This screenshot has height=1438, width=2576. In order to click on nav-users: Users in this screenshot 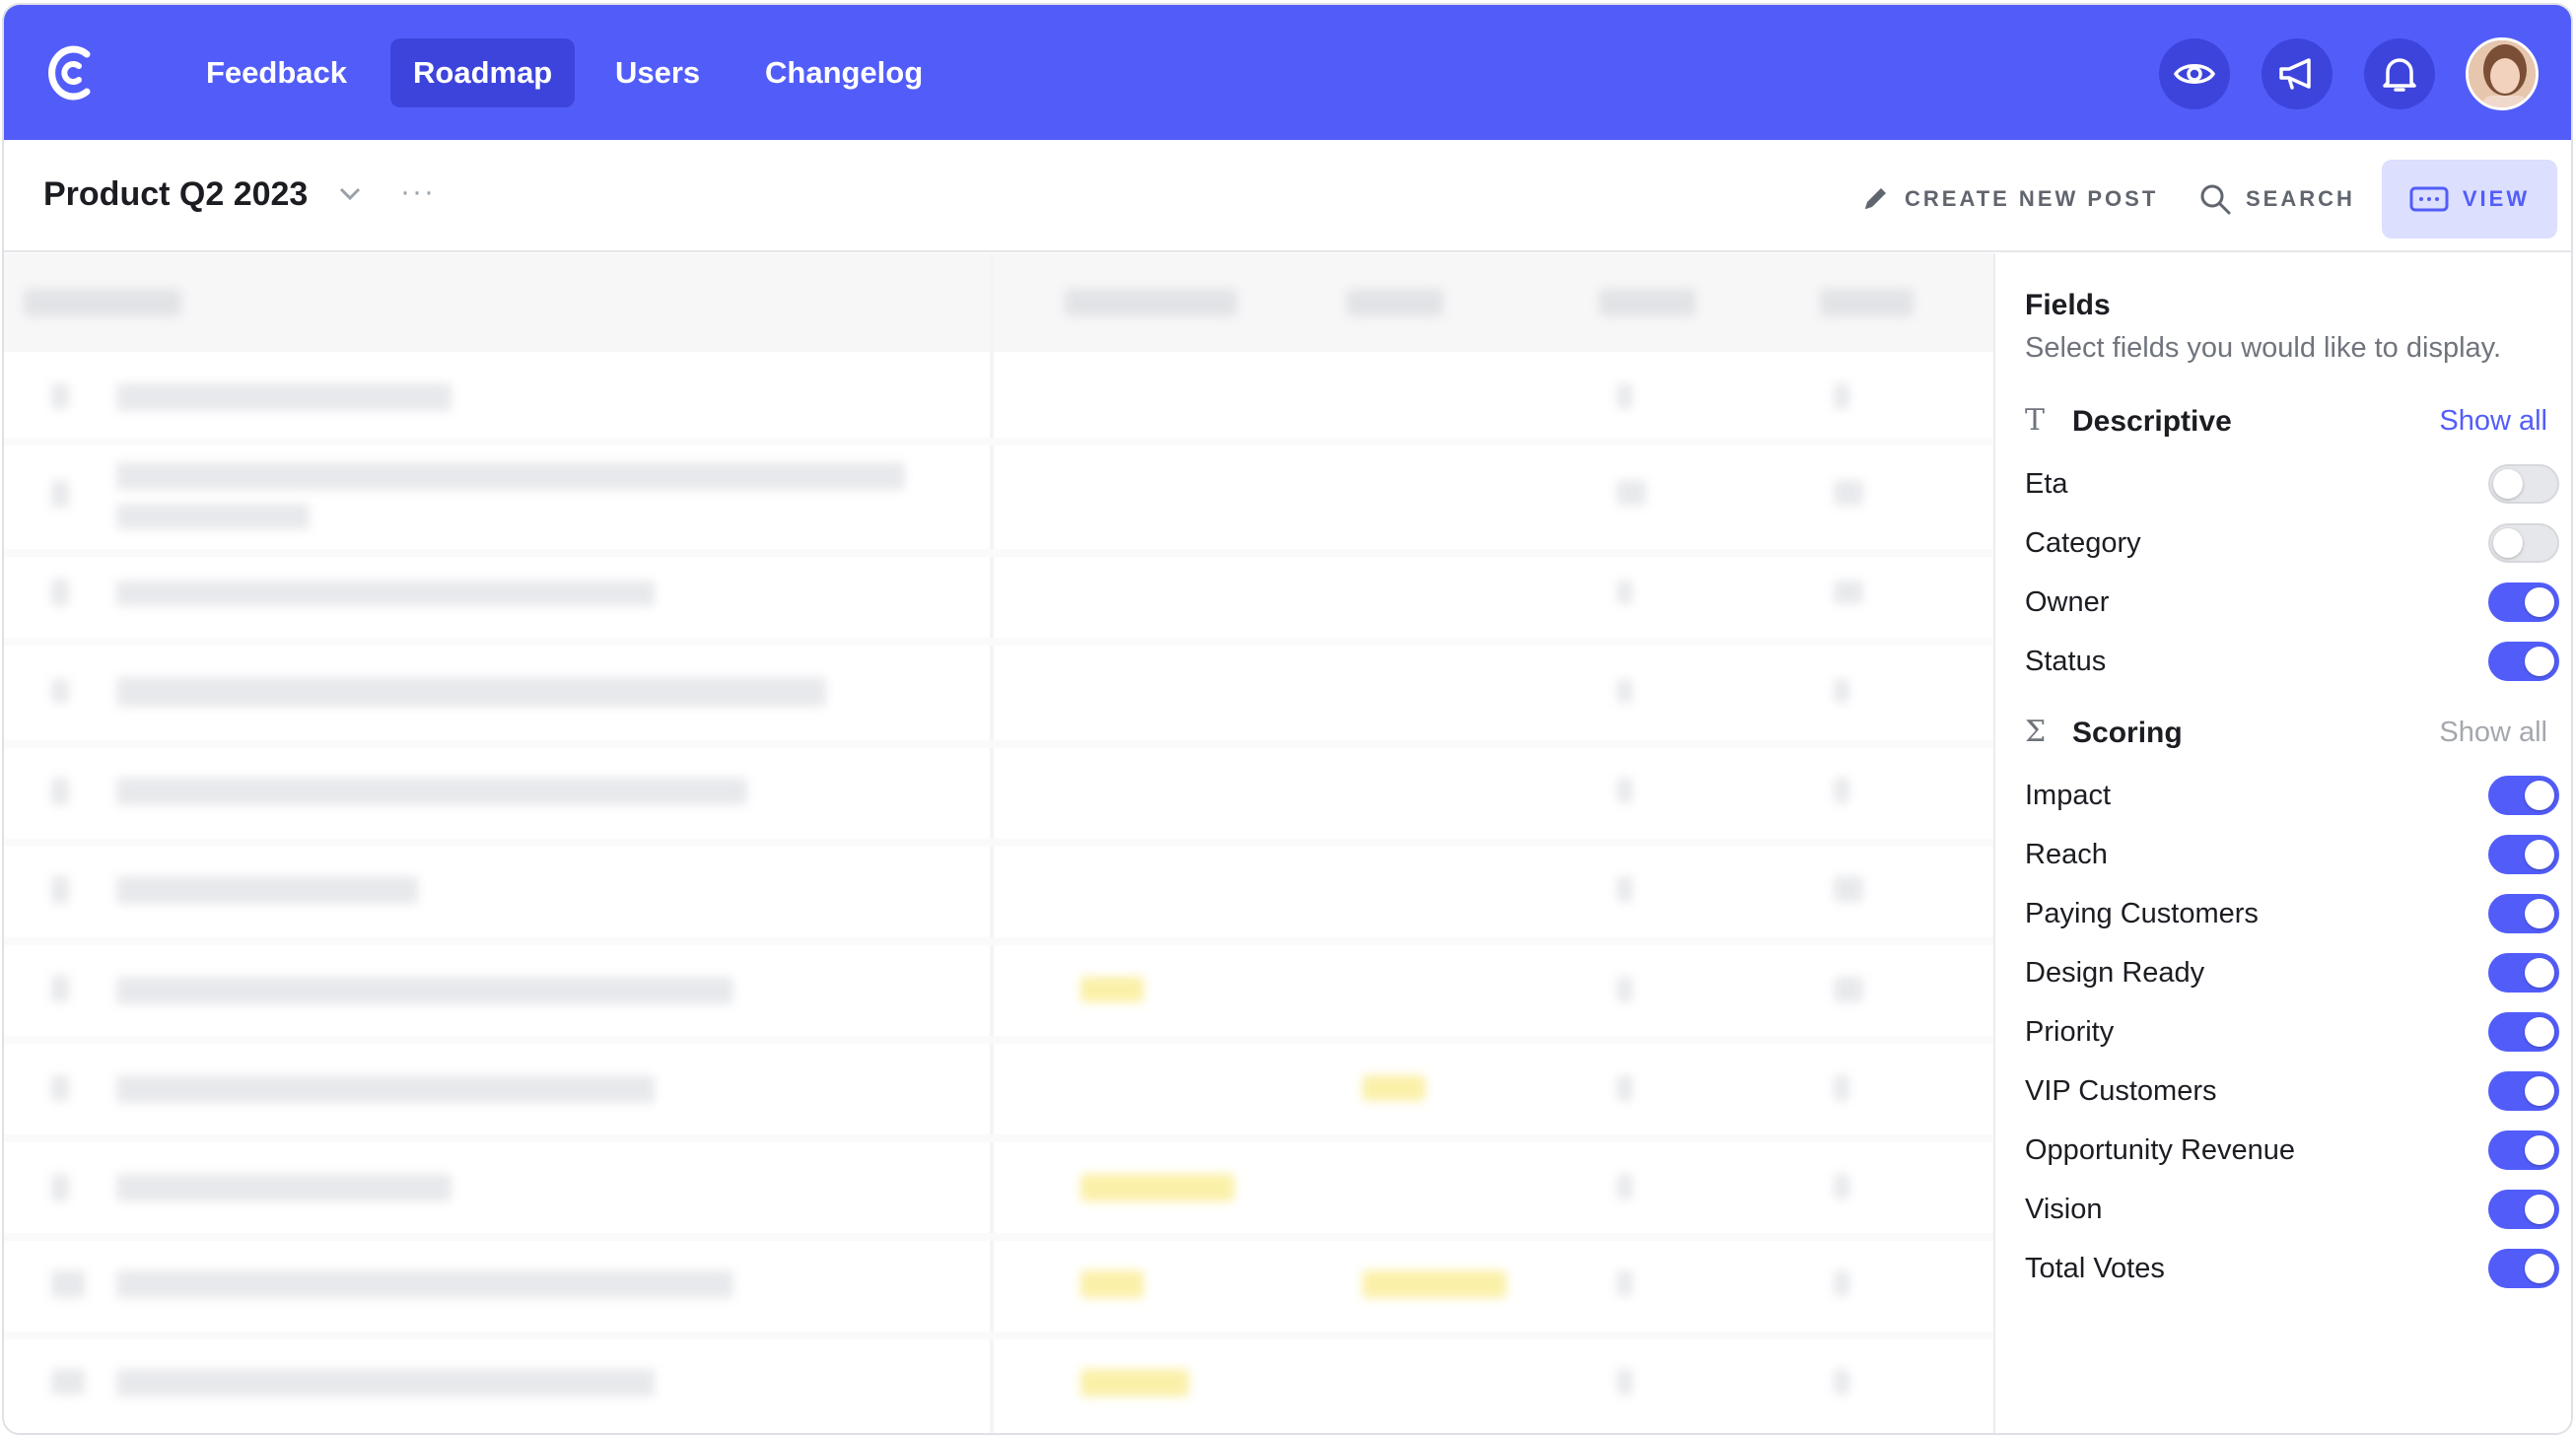, I will do `click(657, 72)`.